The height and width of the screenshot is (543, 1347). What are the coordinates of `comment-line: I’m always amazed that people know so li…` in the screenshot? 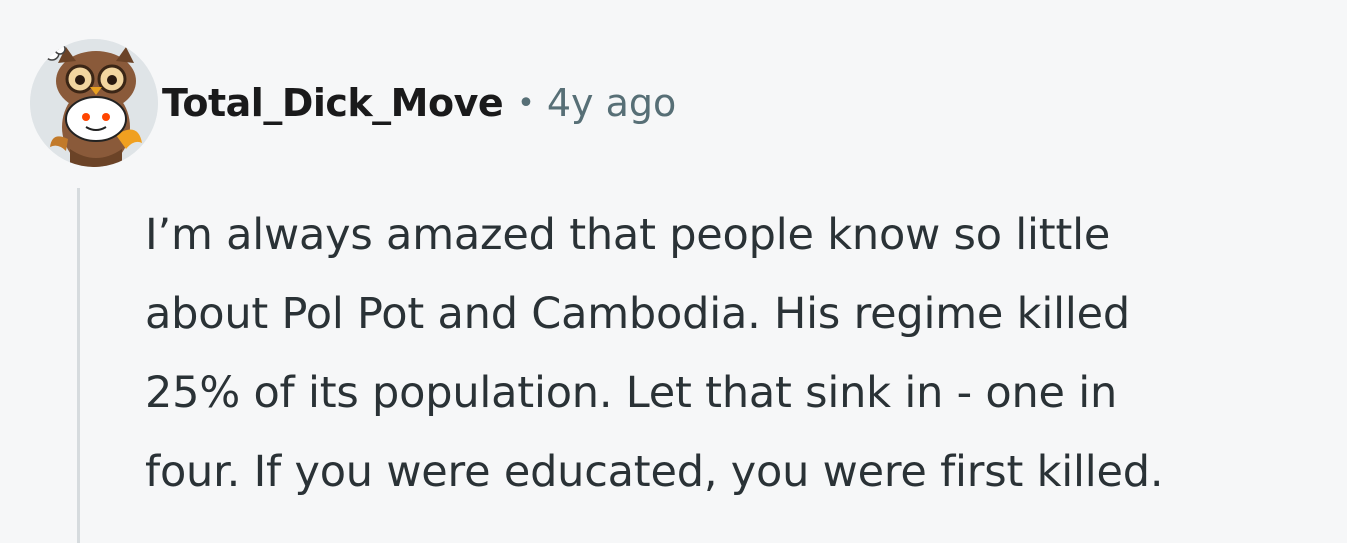 It's located at (628, 235).